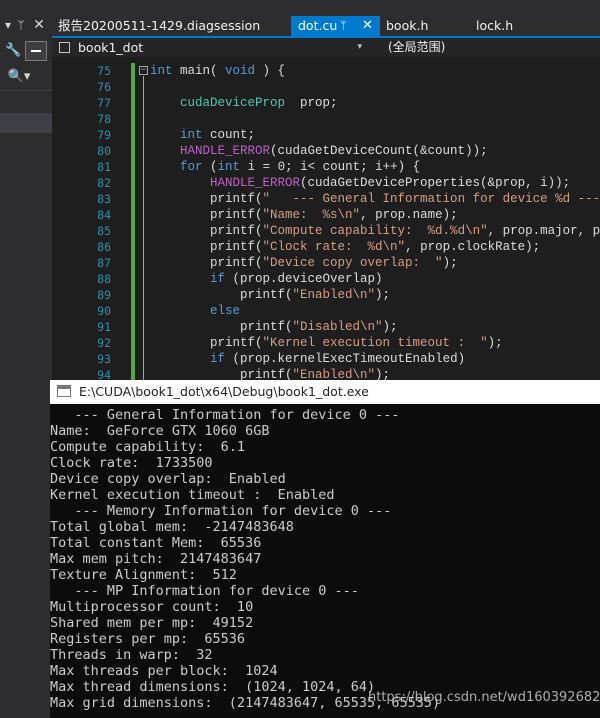 The image size is (600, 718). I want to click on code-line: cudaDeviceProp prop;, so click(375, 103).